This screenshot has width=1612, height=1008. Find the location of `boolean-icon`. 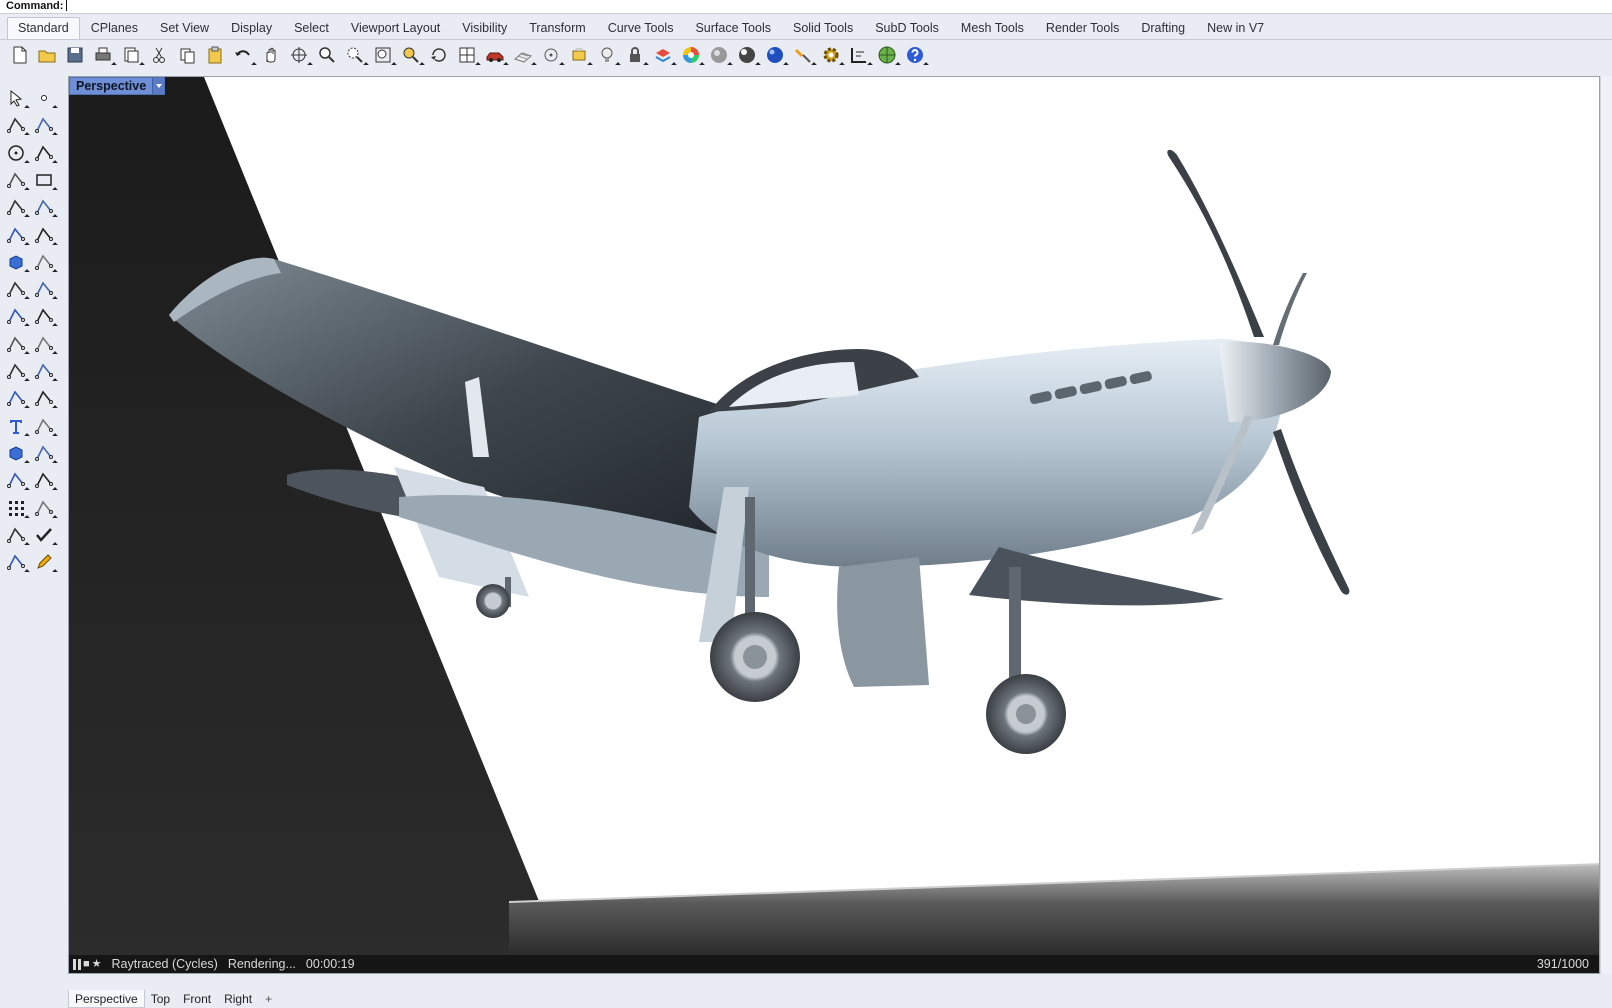

boolean-icon is located at coordinates (44, 262).